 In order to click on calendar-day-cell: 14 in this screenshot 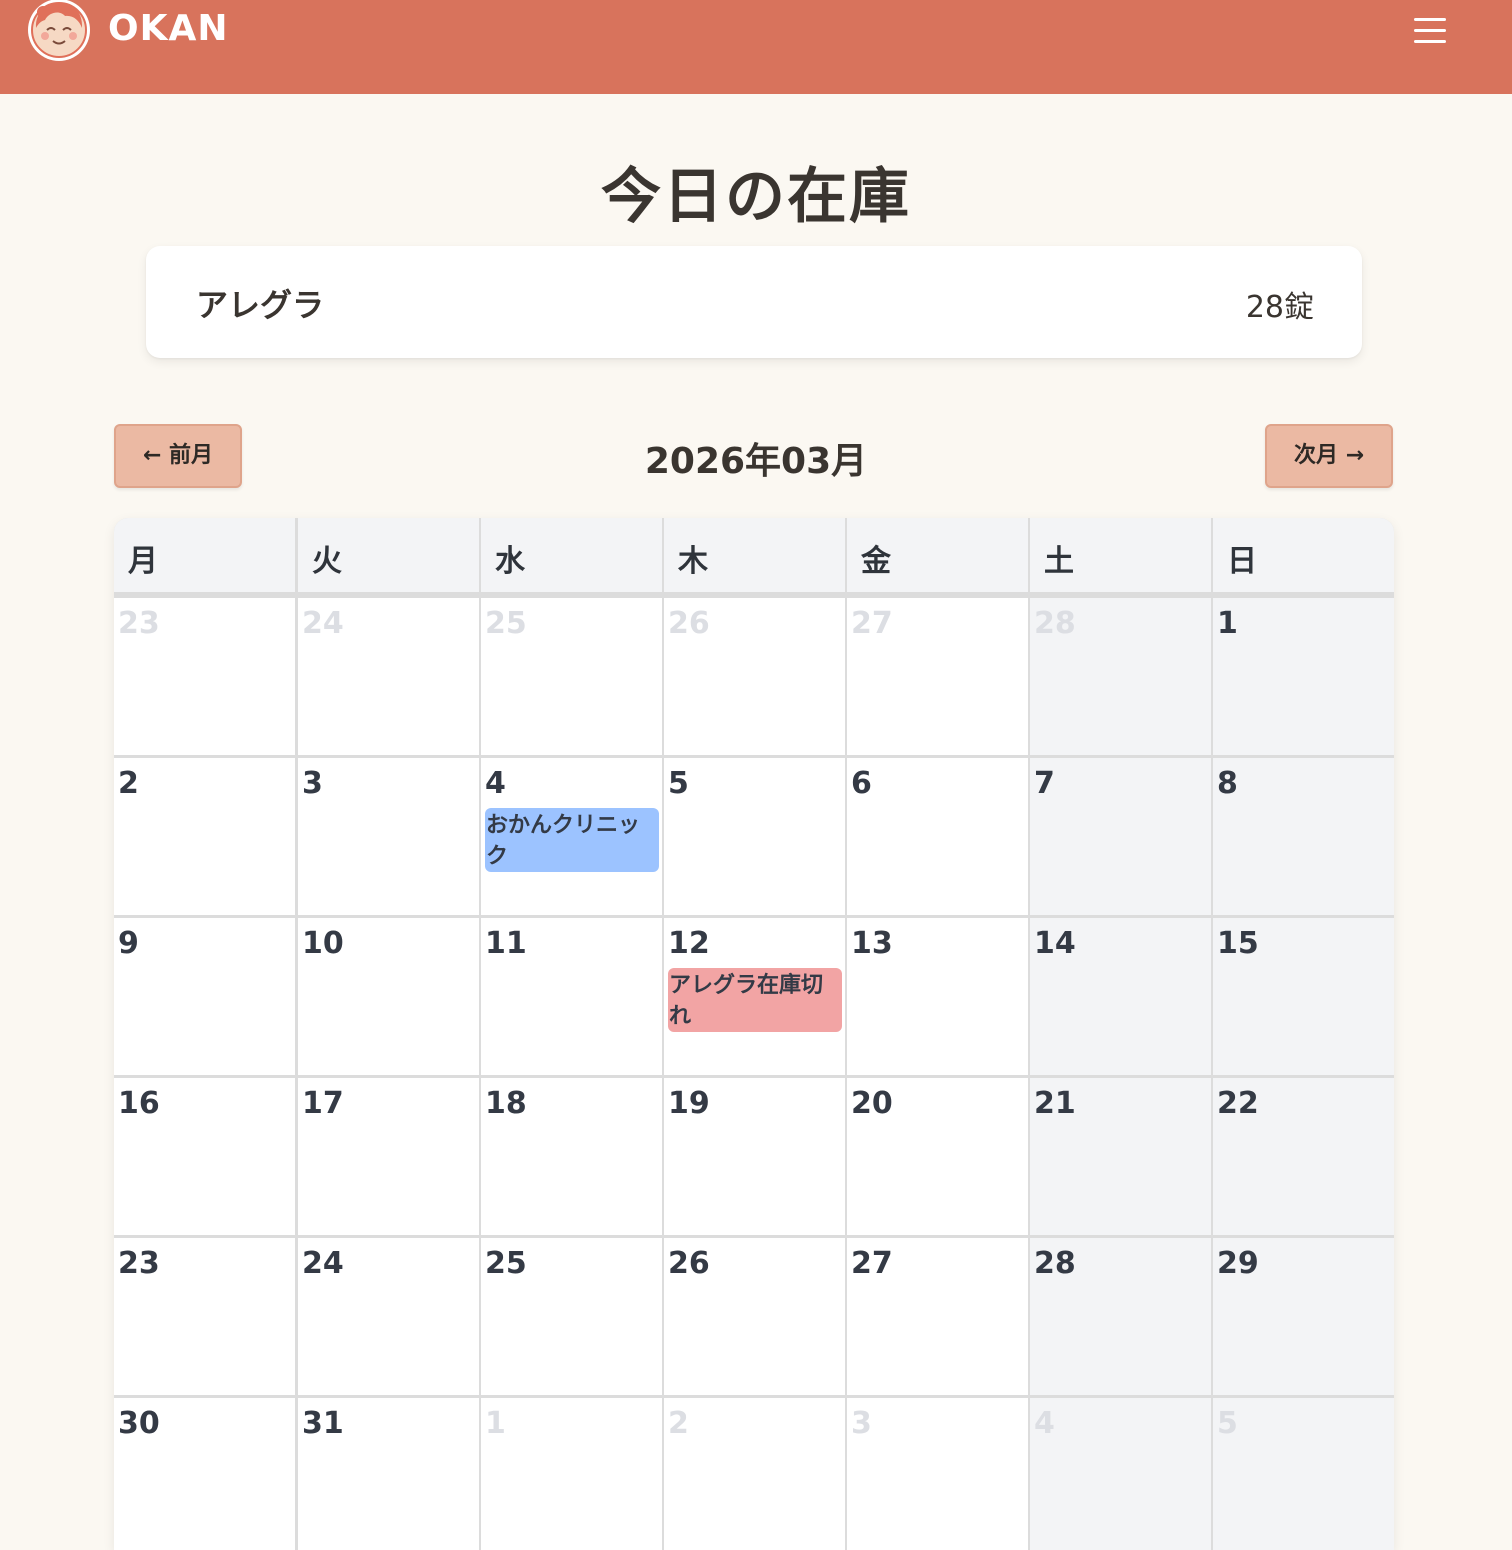, I will do `click(1120, 996)`.